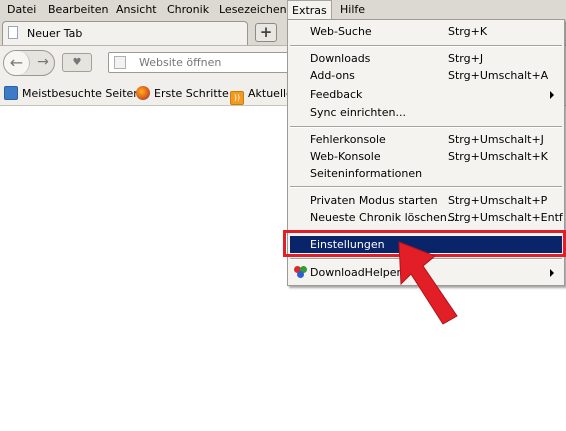 The height and width of the screenshot is (431, 566). Describe the element at coordinates (214, 62) in the screenshot. I see `url-input` at that location.